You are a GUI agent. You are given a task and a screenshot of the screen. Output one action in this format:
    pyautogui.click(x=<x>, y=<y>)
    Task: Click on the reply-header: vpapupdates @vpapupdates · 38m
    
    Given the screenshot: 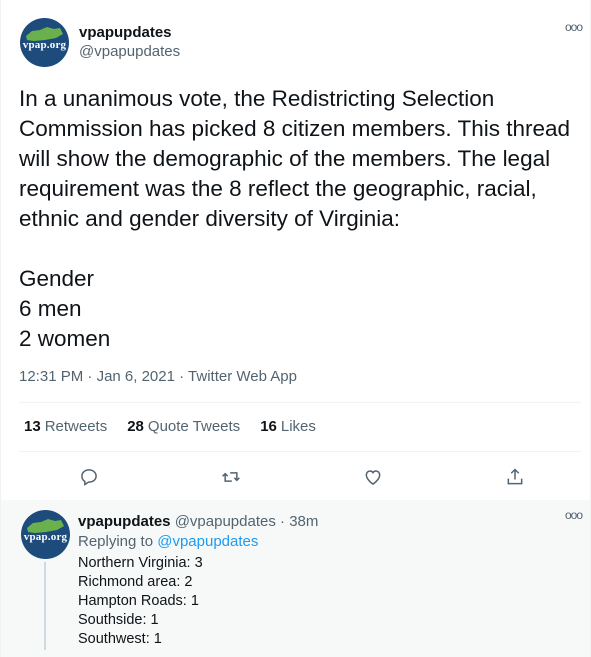 What is the action you would take?
    pyautogui.click(x=198, y=521)
    